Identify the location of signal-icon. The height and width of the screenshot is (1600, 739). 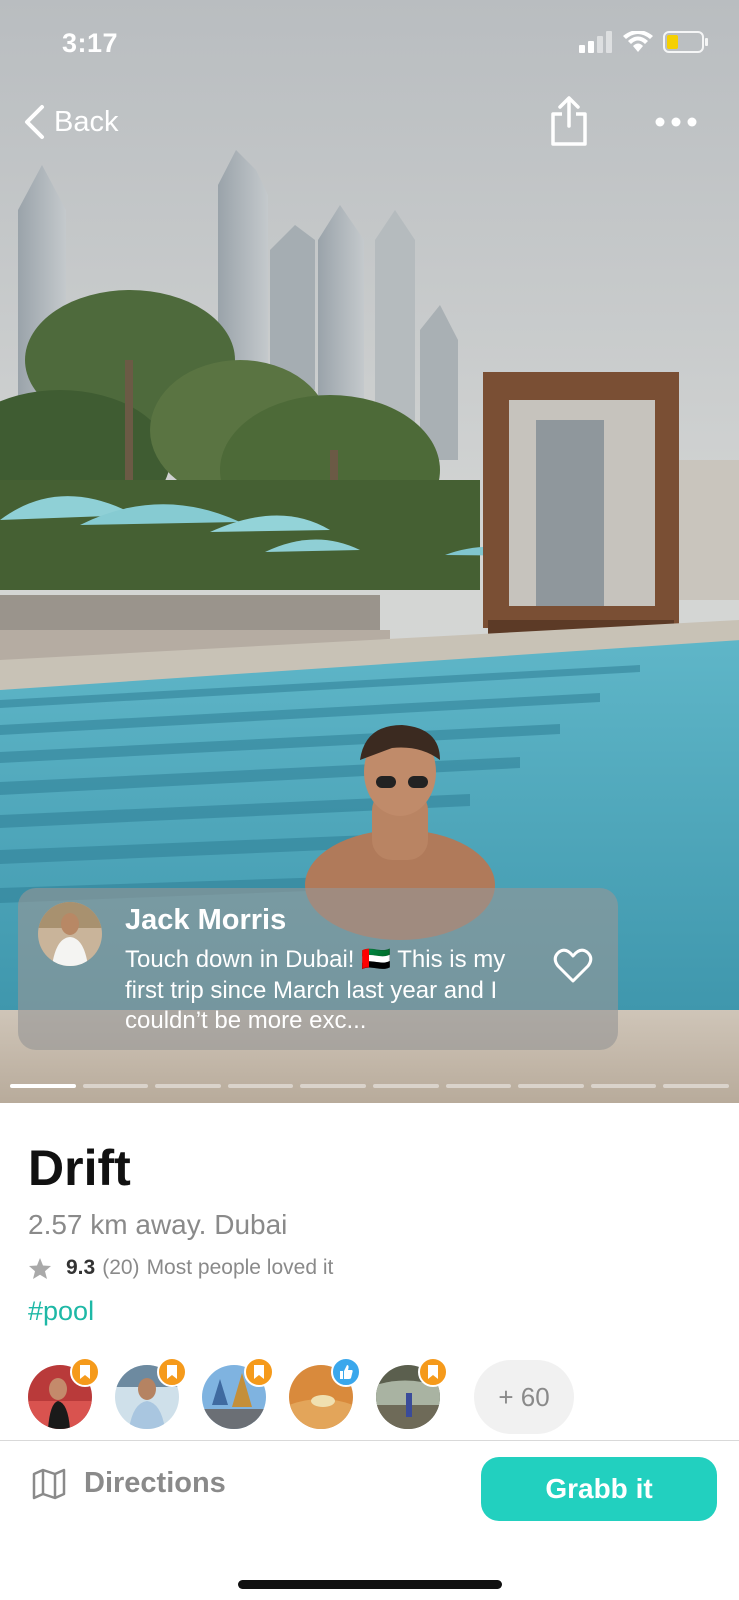
(595, 42).